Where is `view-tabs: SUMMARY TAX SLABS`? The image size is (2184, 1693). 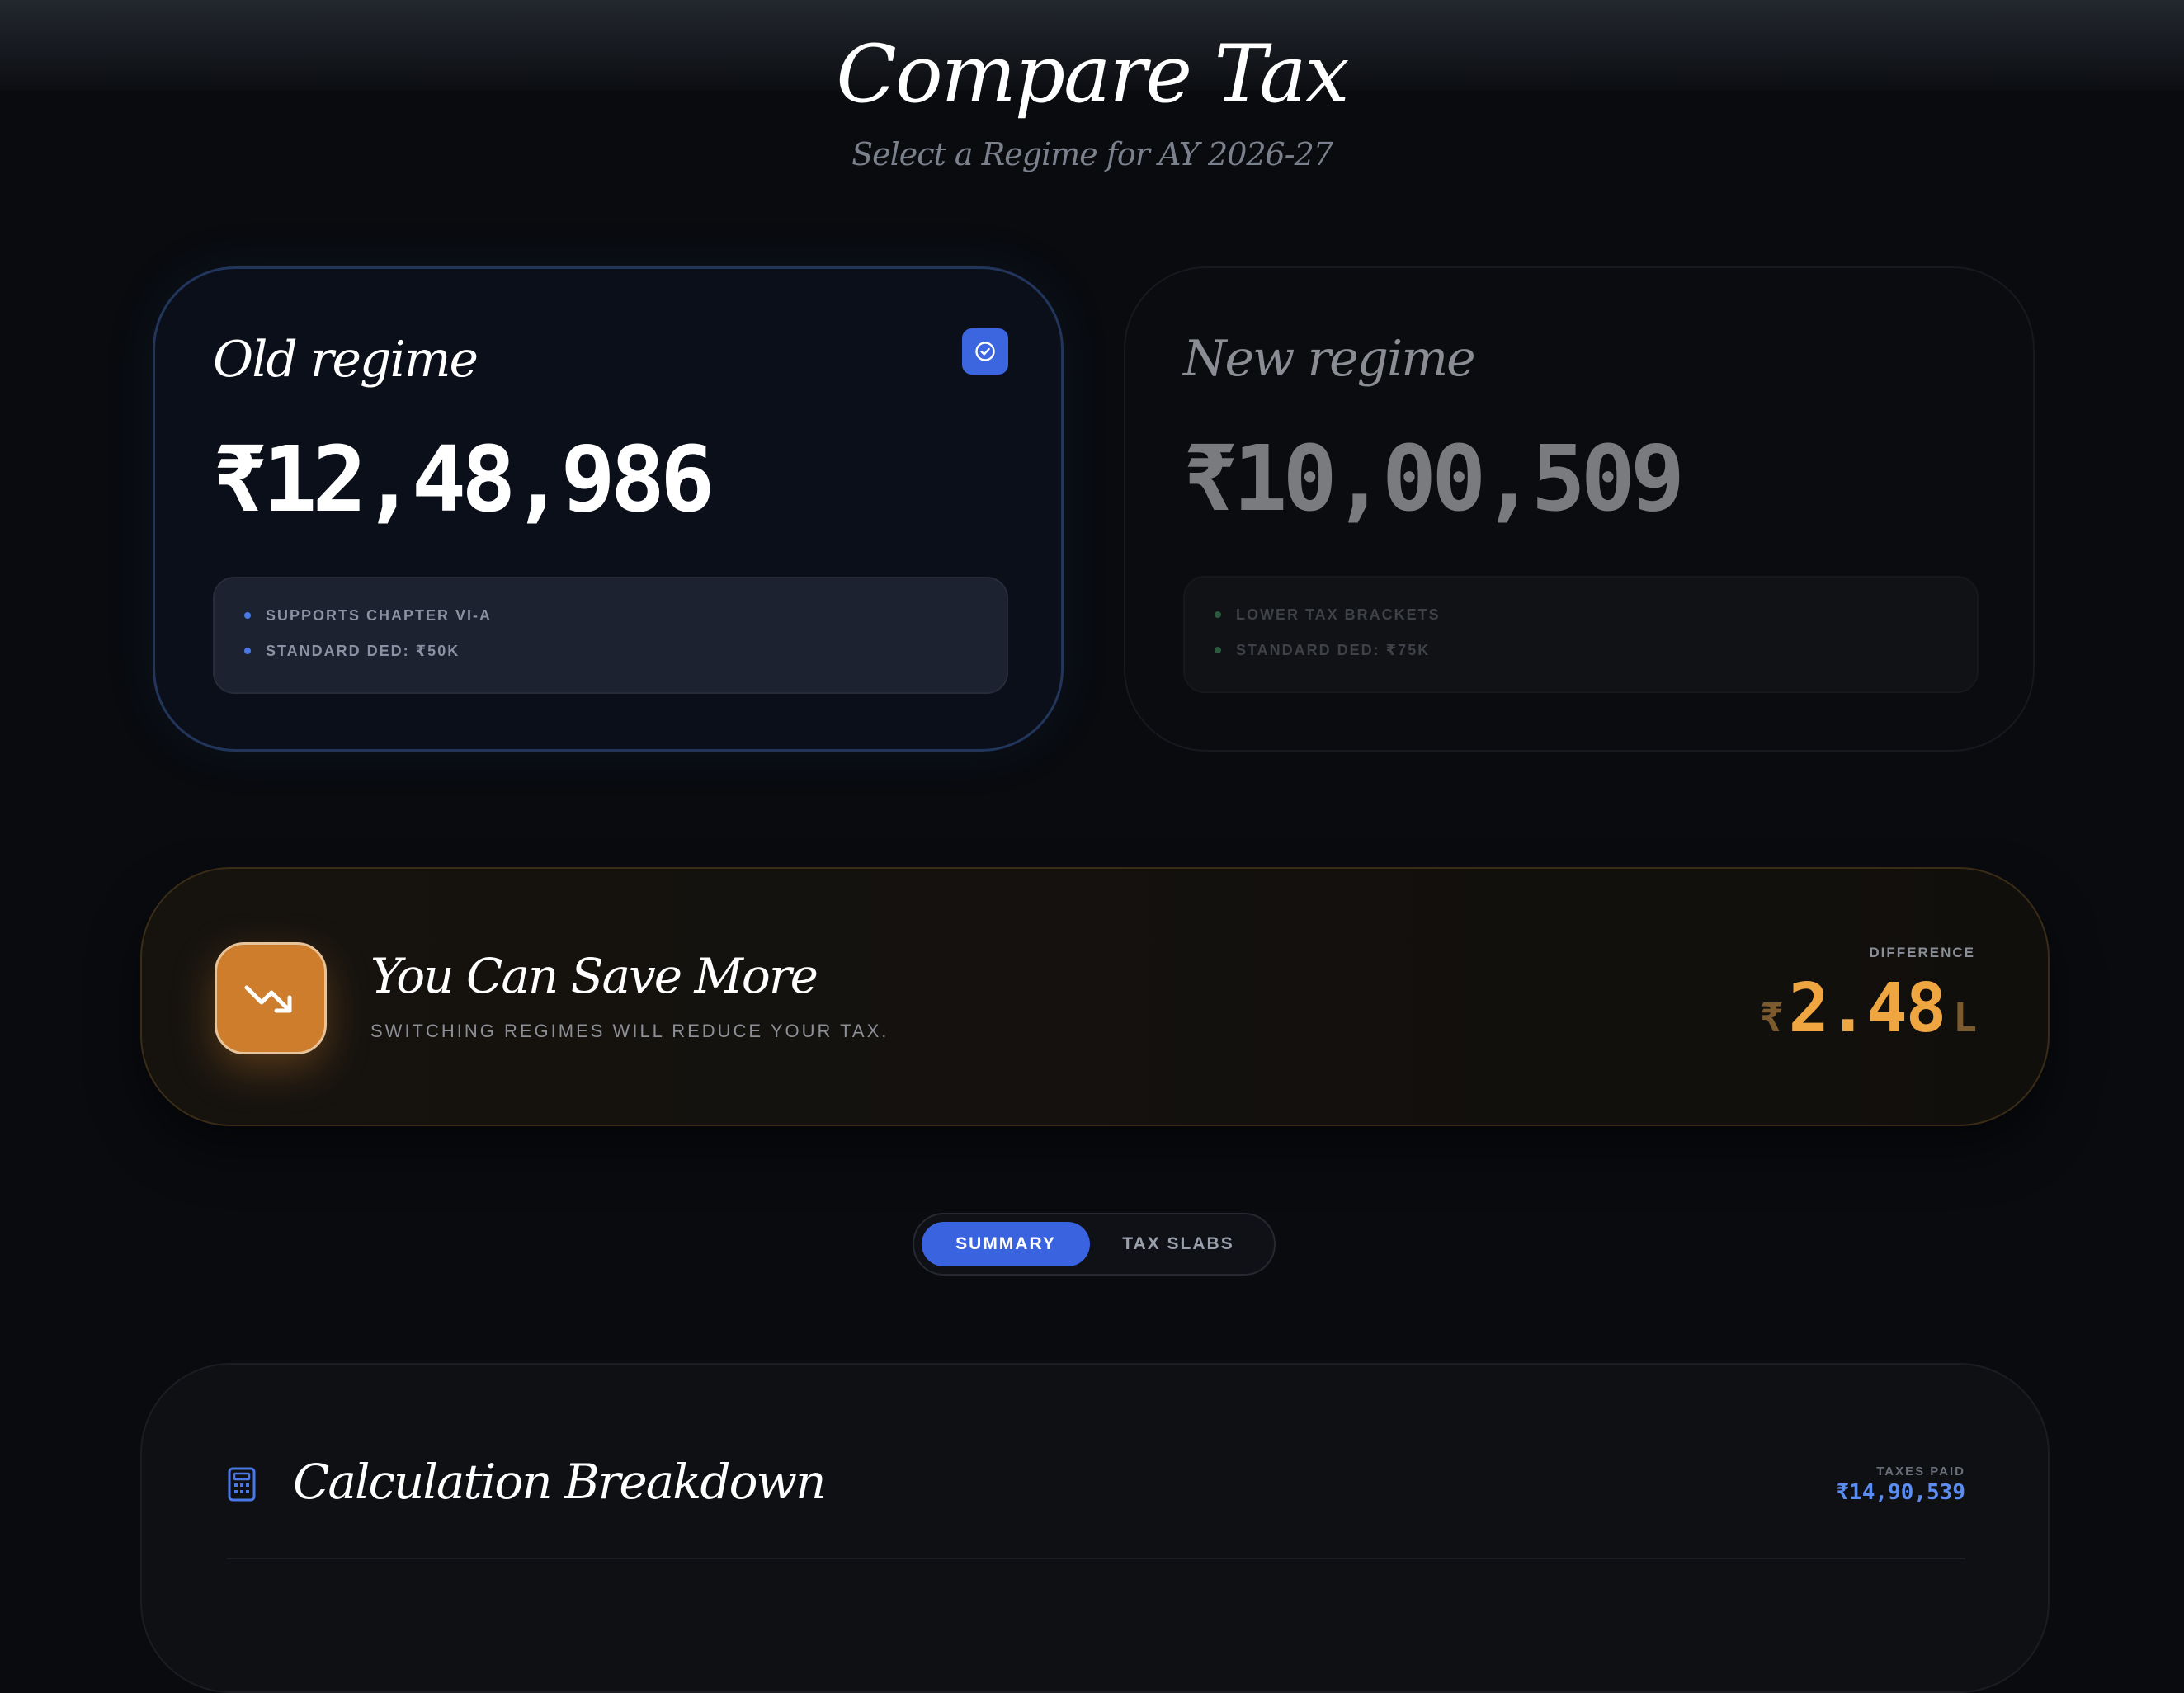 view-tabs: SUMMARY TAX SLABS is located at coordinates (1094, 1244).